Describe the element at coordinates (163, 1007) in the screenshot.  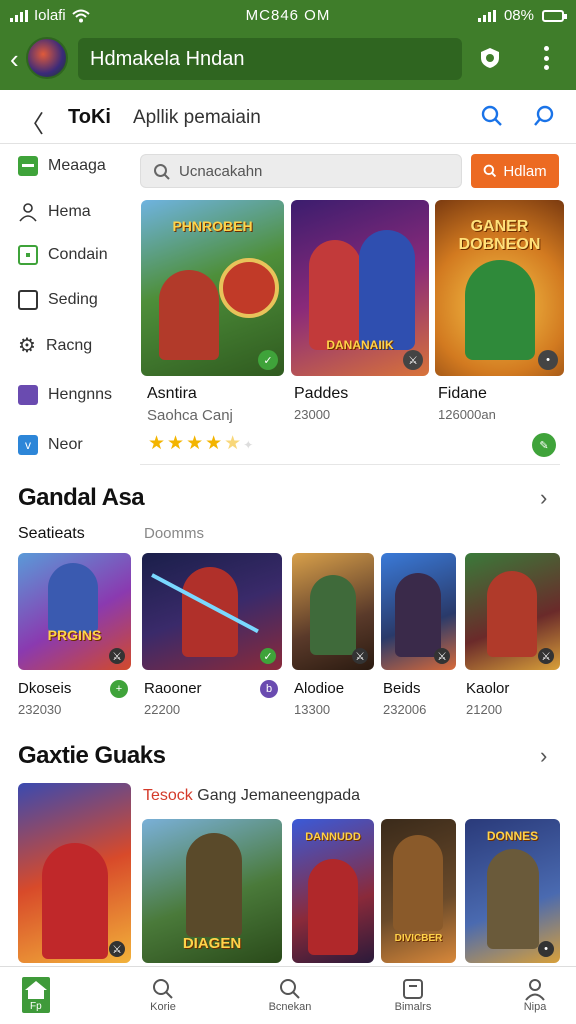
I see `nav-label: Korie` at that location.